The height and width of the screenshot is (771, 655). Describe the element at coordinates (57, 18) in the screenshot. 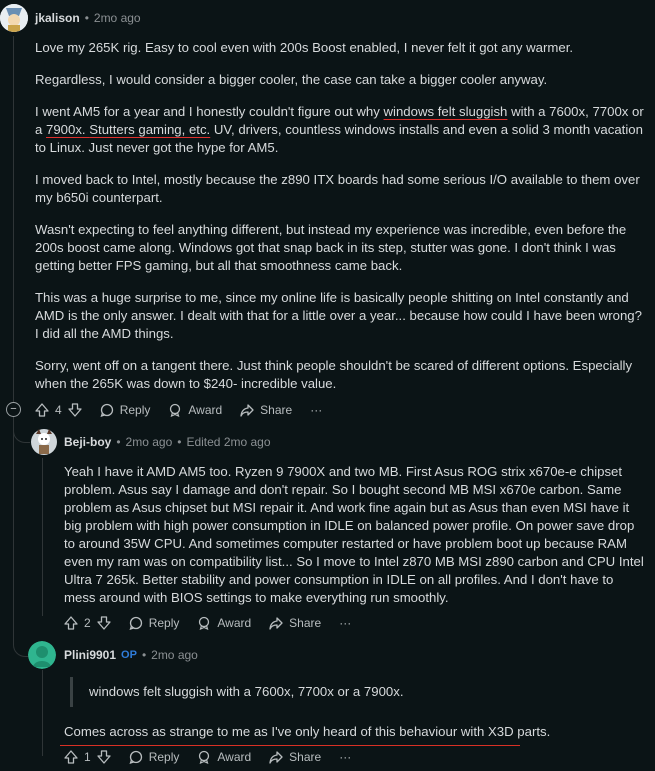

I see `username: jkalison` at that location.